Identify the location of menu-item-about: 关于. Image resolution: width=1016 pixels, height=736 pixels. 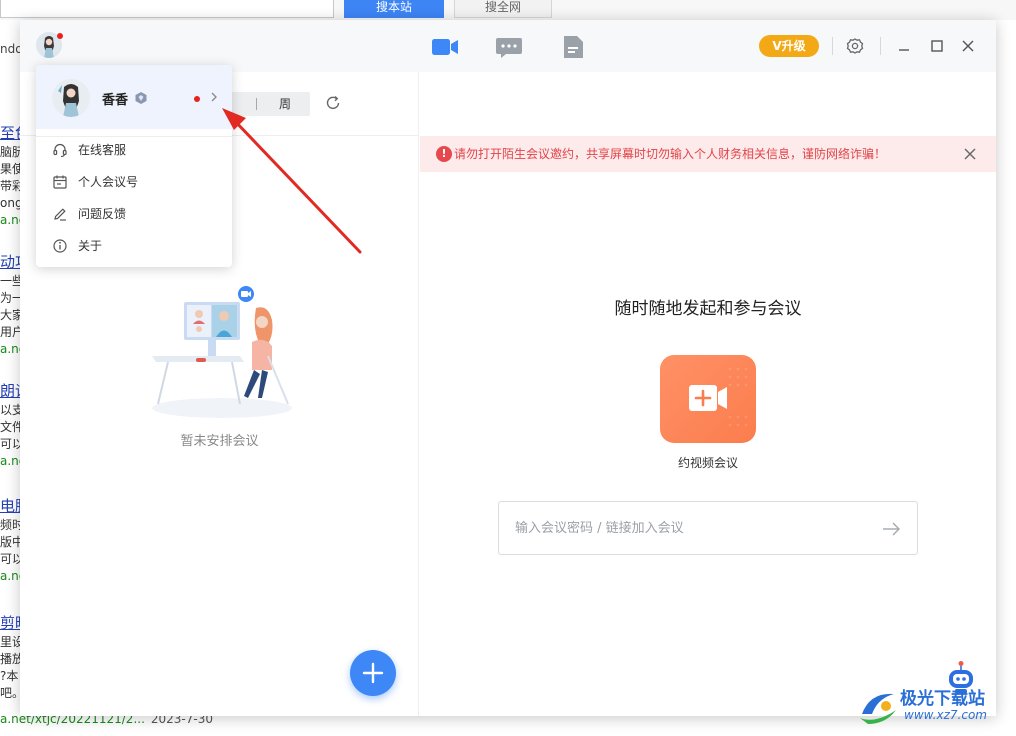
(134, 246).